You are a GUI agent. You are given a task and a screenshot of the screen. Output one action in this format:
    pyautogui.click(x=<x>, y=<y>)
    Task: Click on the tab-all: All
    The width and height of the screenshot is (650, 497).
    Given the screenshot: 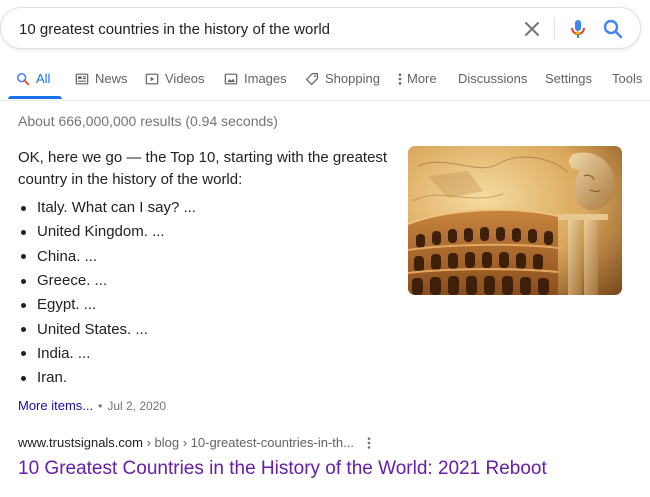 What is the action you would take?
    pyautogui.click(x=33, y=82)
    